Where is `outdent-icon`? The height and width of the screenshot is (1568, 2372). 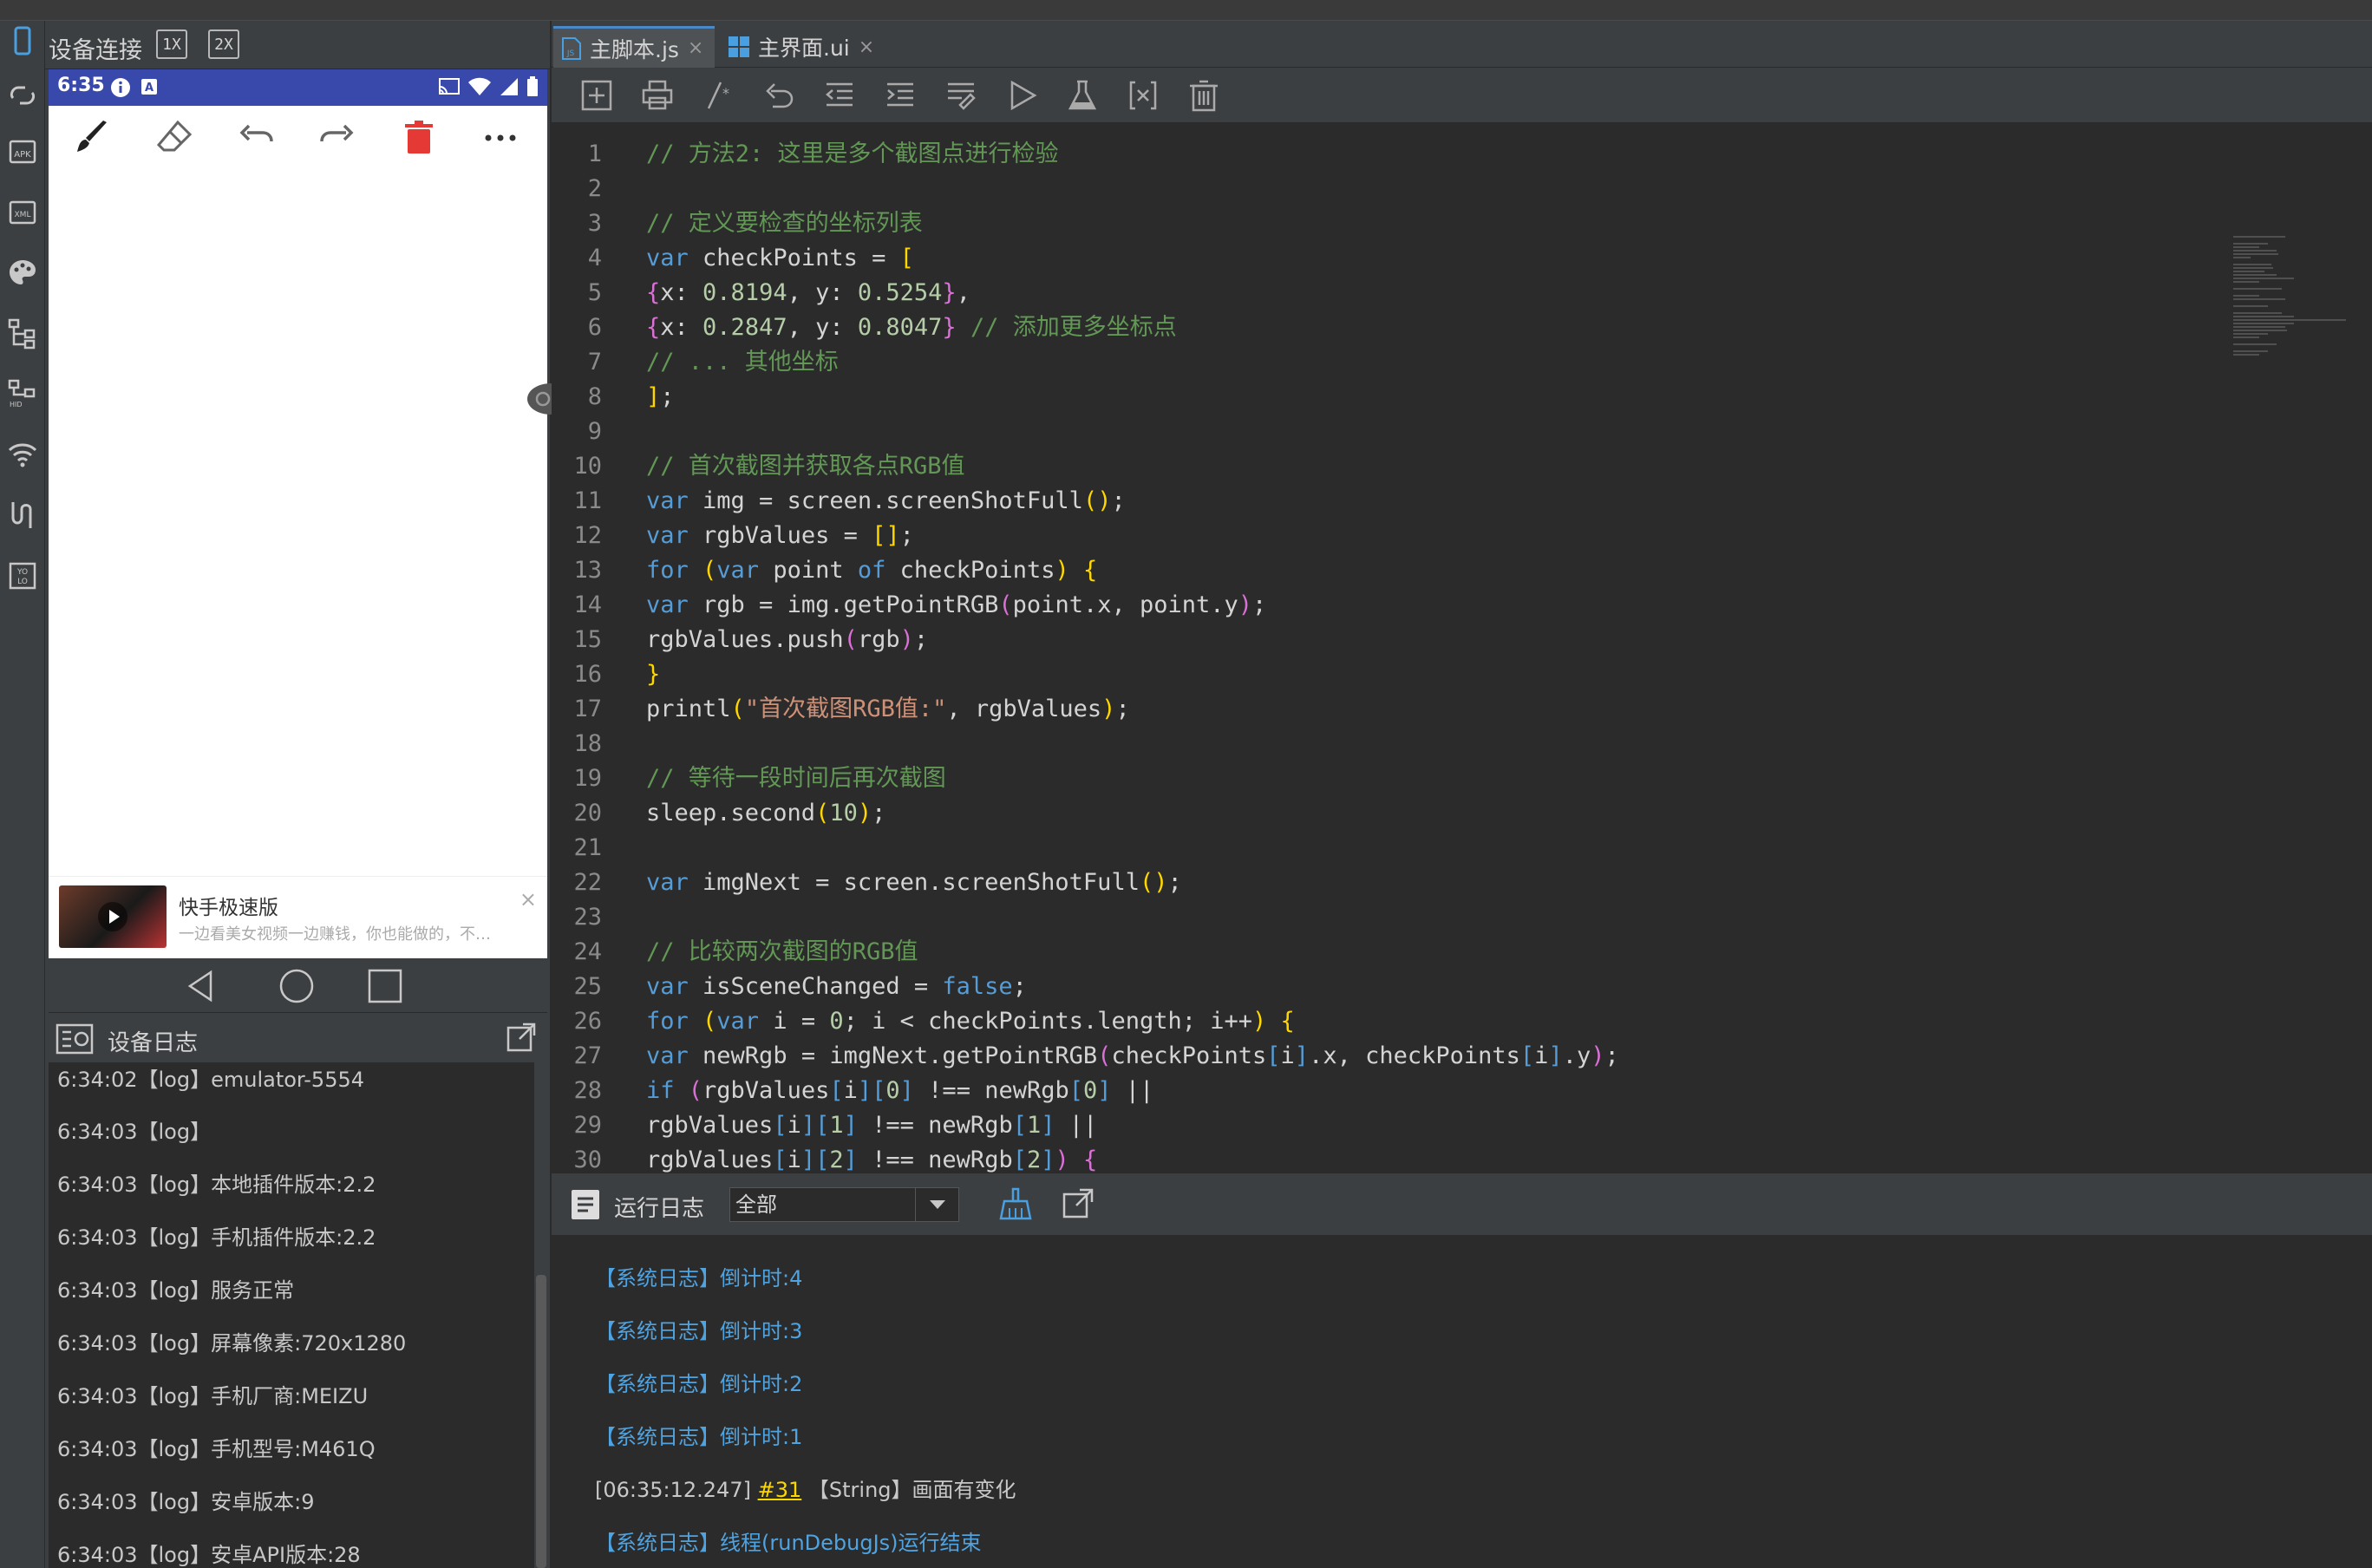
outdent-icon is located at coordinates (839, 95).